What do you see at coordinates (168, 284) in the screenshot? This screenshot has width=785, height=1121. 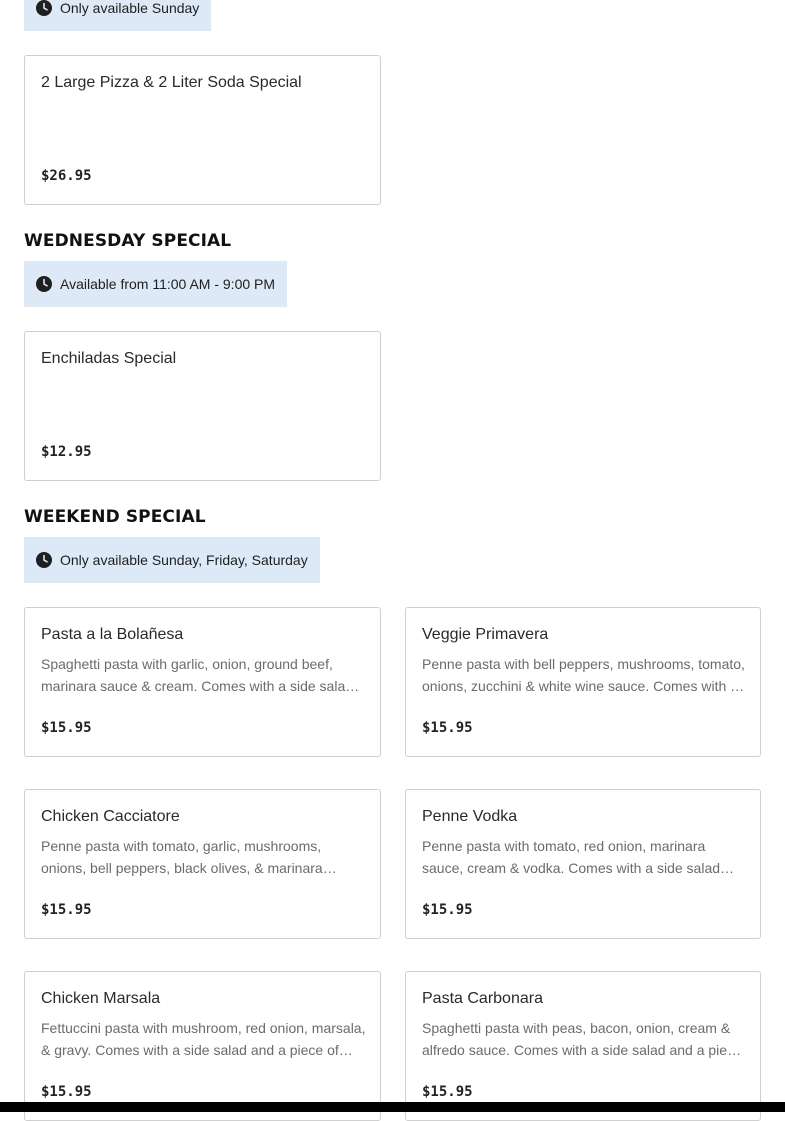 I see `availability-text: Available from 11:00 AM - 9:00 PM` at bounding box center [168, 284].